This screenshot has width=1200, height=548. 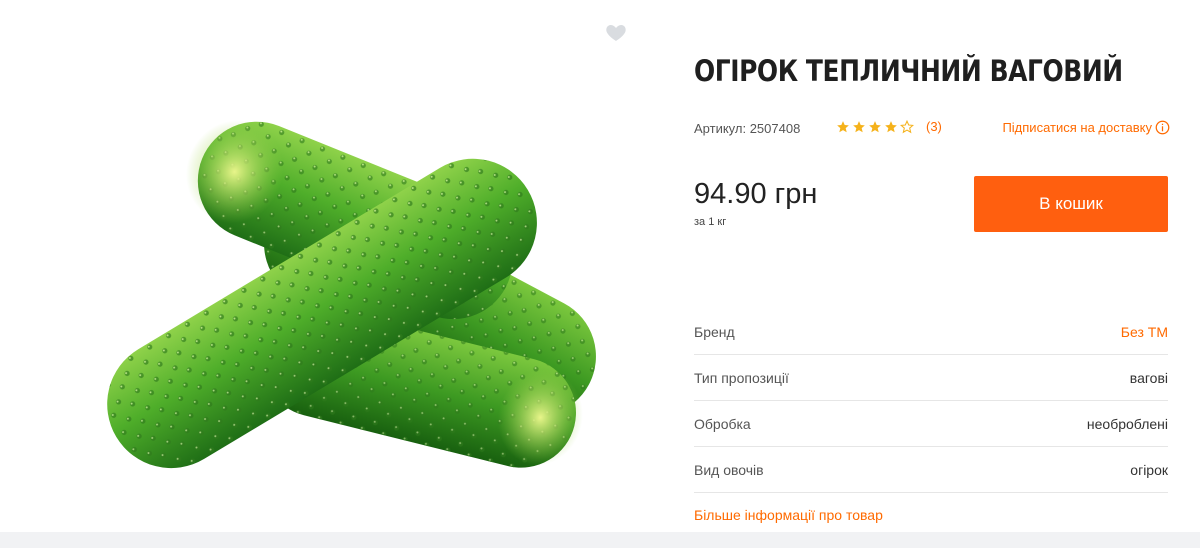 I want to click on subscribe-delivery-link: Підписатися на доставку, so click(x=1086, y=127).